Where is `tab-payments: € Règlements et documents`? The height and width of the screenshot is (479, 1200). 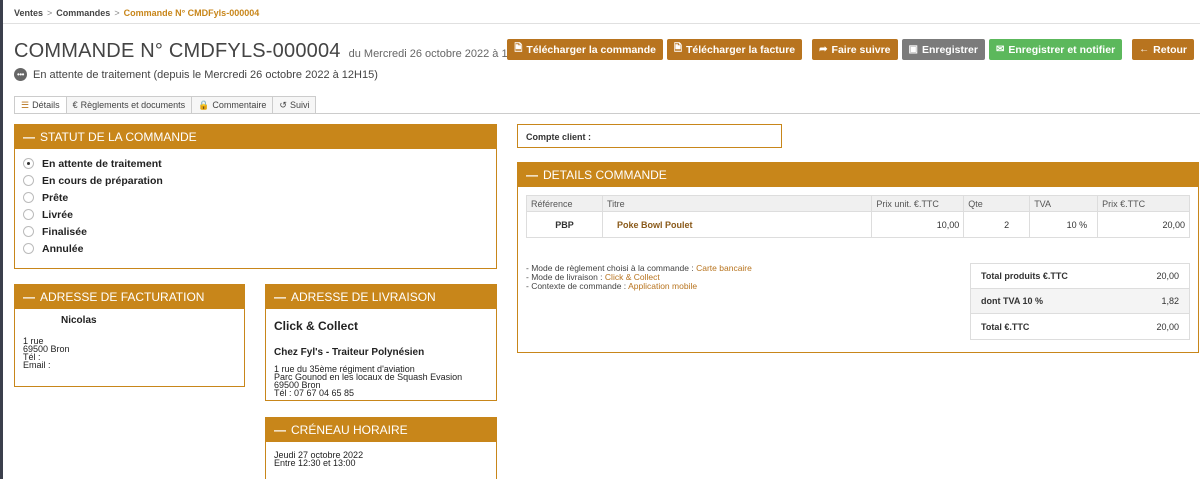 tab-payments: € Règlements et documents is located at coordinates (129, 104).